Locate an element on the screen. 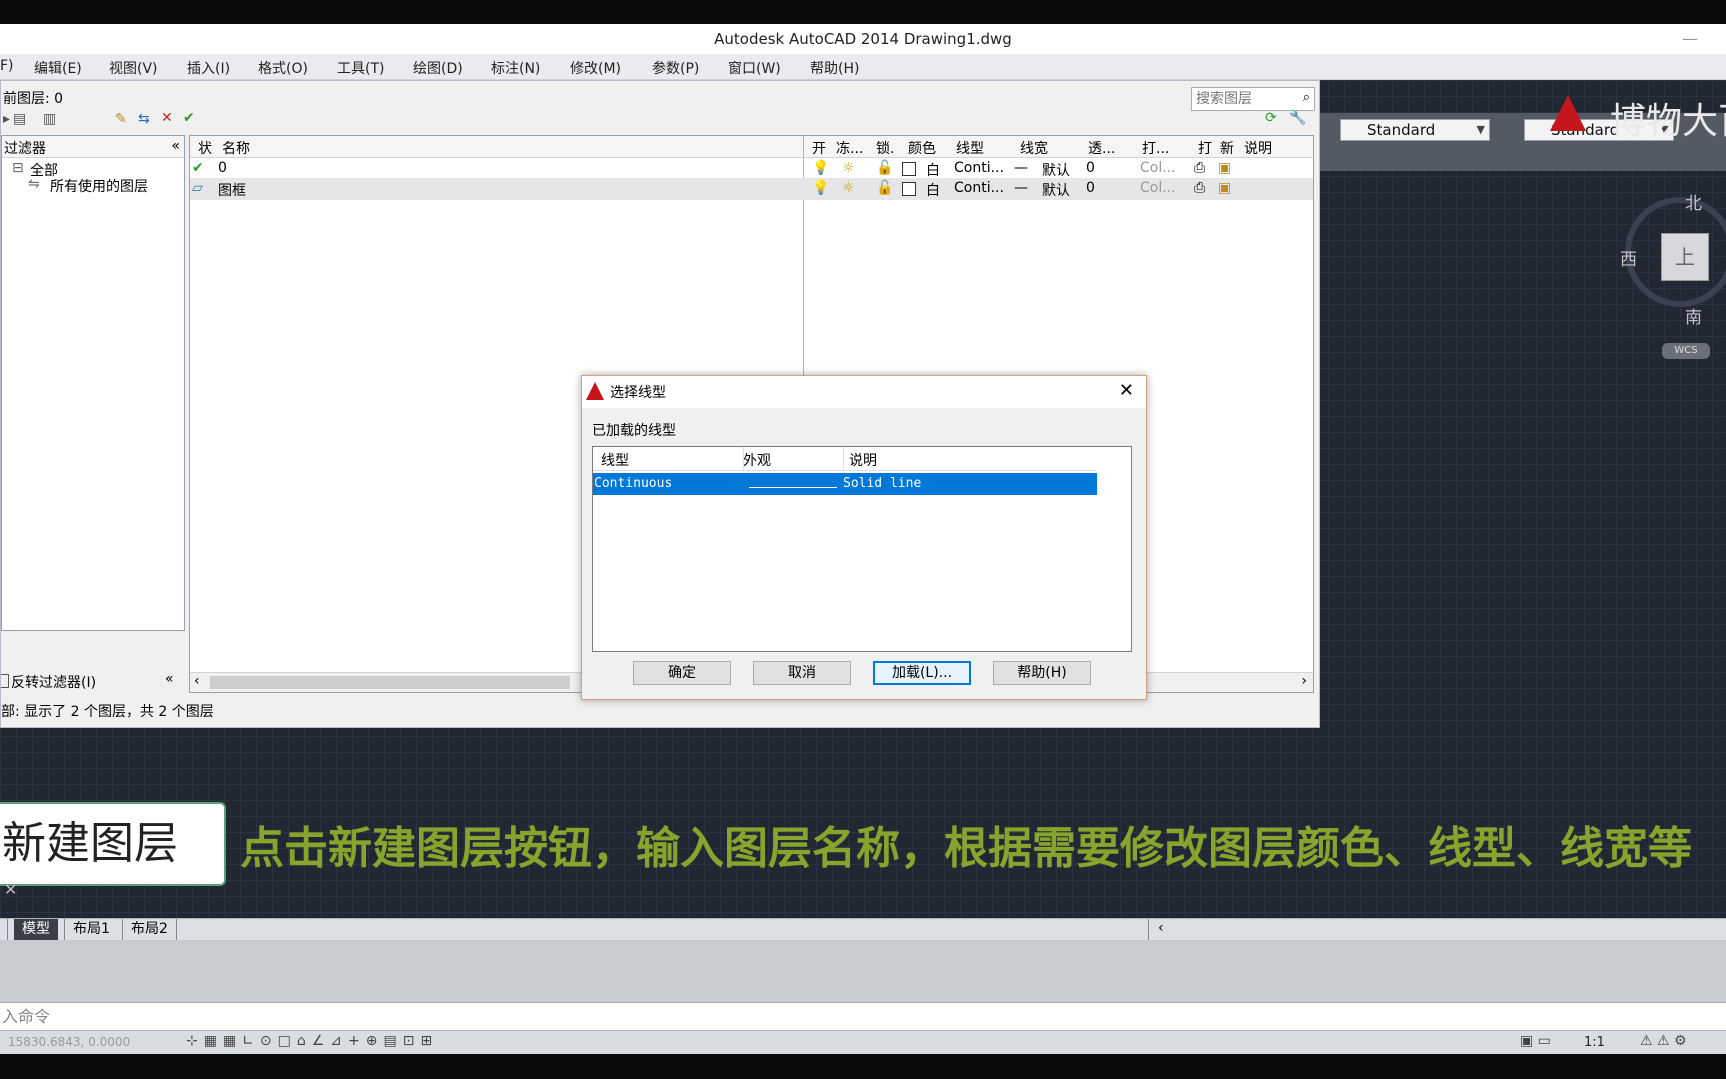  new-group-filter-icon: ▤ is located at coordinates (19, 119).